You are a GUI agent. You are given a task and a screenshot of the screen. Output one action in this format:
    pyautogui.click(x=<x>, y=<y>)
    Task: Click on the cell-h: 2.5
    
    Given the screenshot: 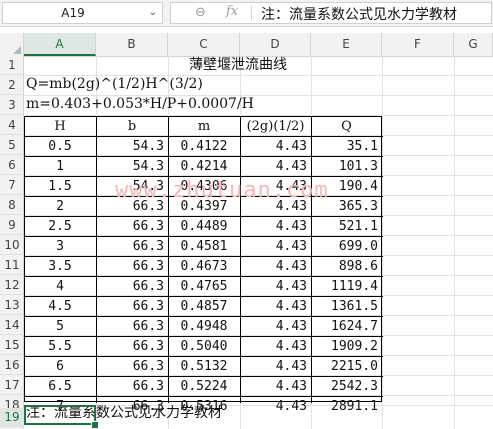 What is the action you would take?
    pyautogui.click(x=60, y=226)
    